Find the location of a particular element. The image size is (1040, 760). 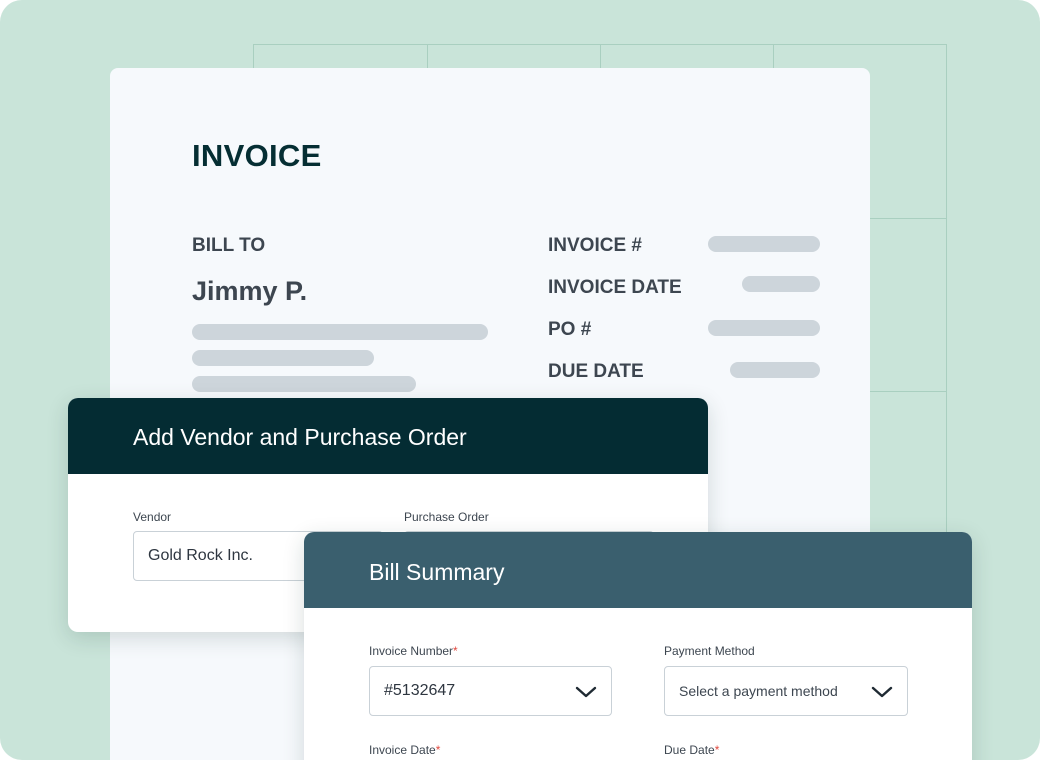

due-date-field-label: Due Date* is located at coordinates (691, 750).